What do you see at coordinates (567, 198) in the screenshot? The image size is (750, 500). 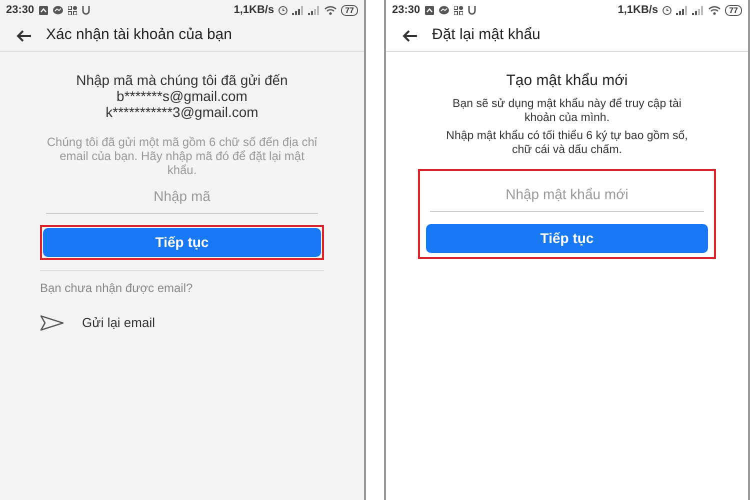 I see `input-field: Nhập mật khẩu mới` at bounding box center [567, 198].